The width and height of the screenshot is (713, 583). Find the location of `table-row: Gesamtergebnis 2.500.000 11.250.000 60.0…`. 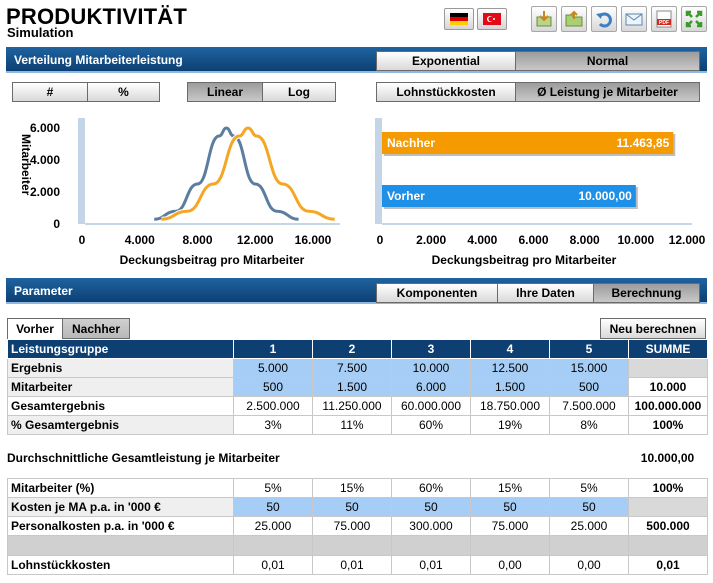

table-row: Gesamtergebnis 2.500.000 11.250.000 60.0… is located at coordinates (357, 406).